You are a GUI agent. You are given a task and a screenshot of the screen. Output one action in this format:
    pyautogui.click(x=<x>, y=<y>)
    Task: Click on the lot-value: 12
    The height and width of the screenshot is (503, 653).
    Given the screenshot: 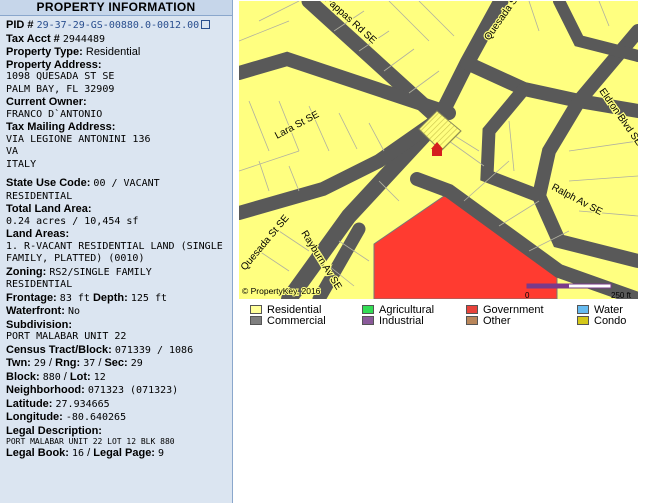 What is the action you would take?
    pyautogui.click(x=99, y=377)
    